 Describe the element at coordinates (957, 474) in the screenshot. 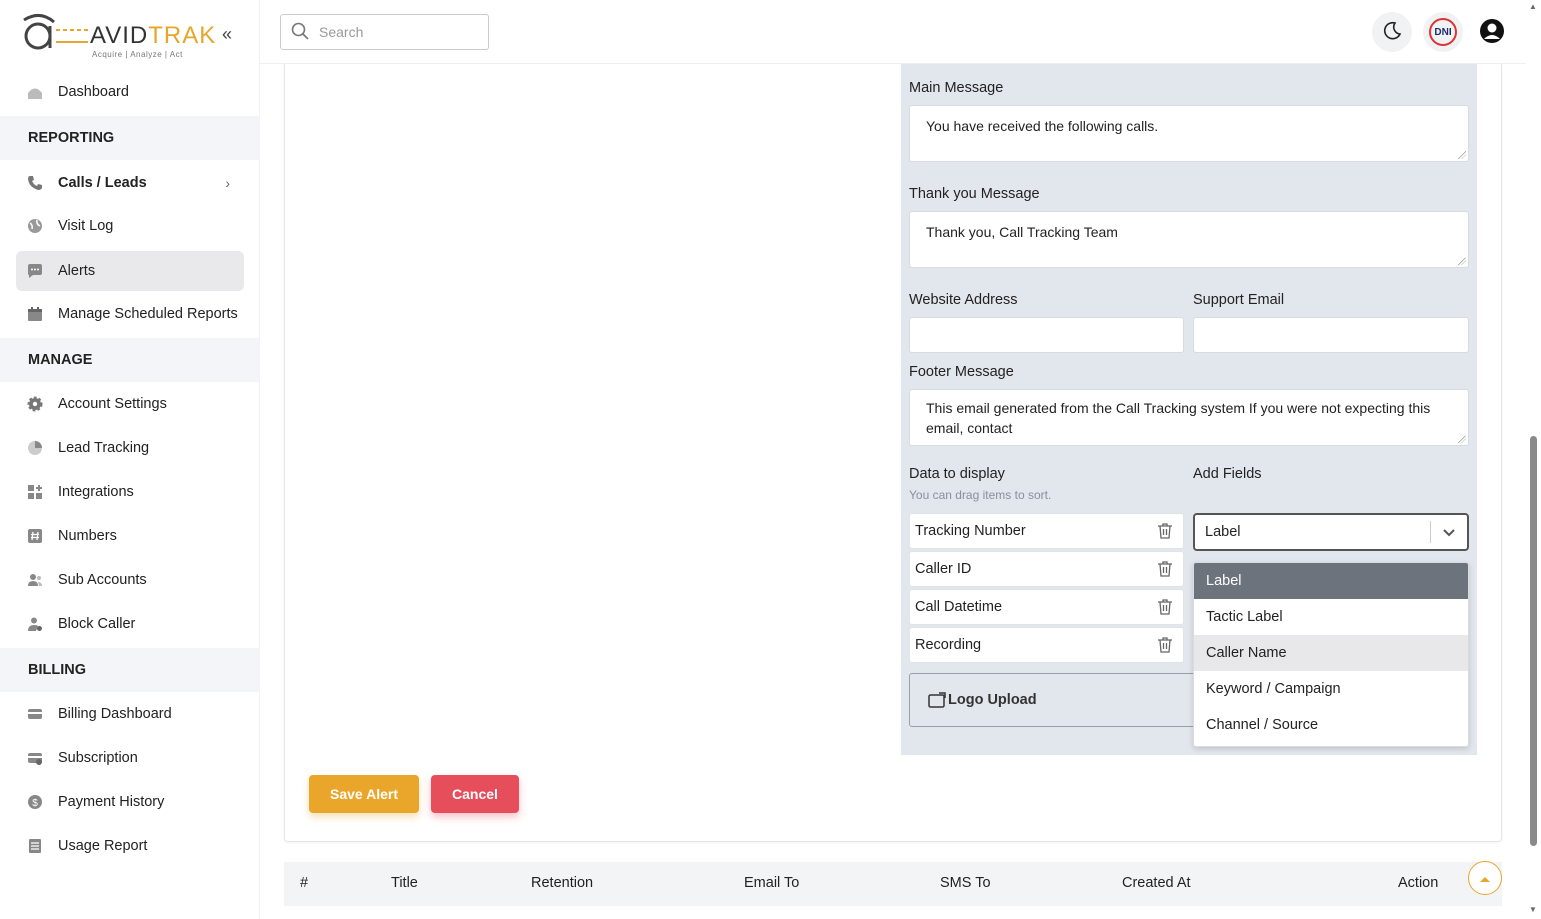

I see `data-to-display-label: Data to display` at that location.